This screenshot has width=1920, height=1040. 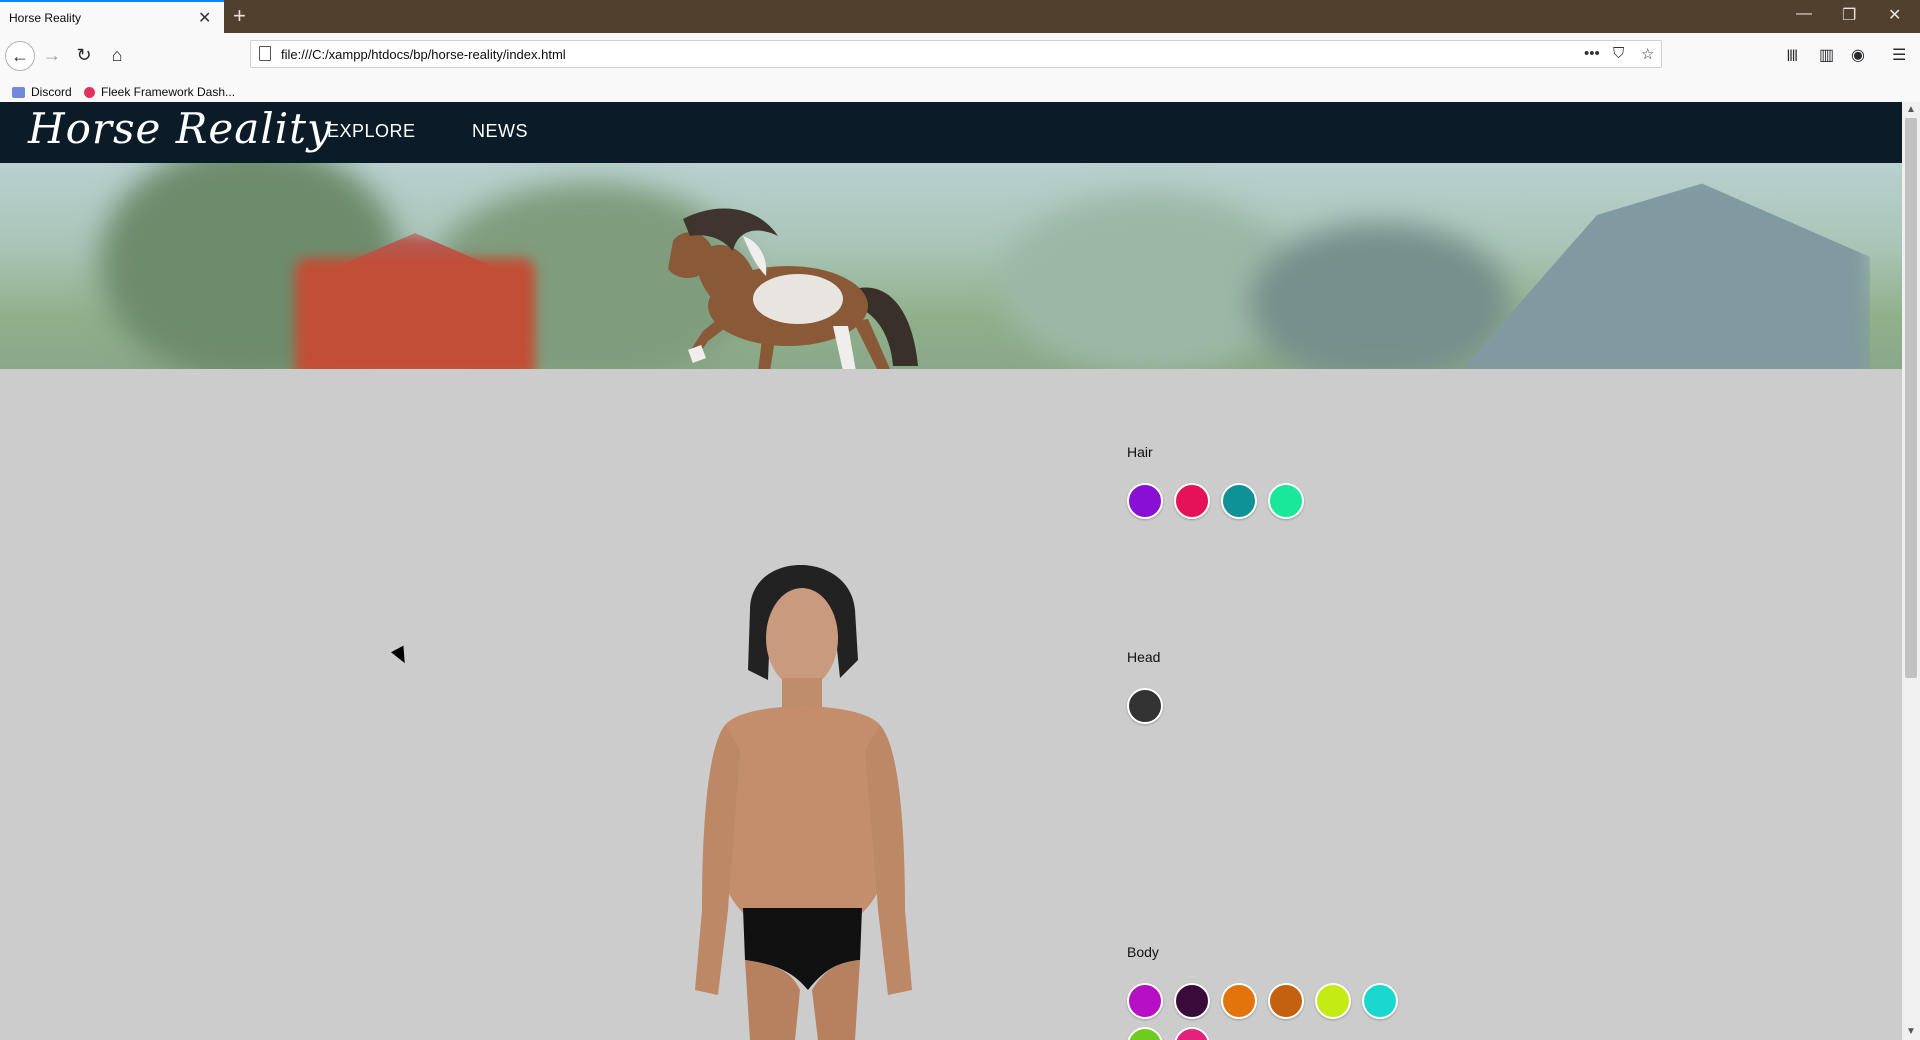 I want to click on page-icon, so click(x=265, y=53).